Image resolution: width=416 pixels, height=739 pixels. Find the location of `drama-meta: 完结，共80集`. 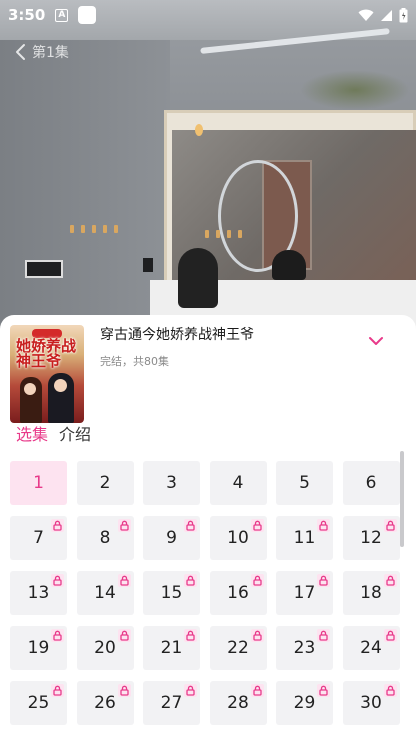

drama-meta: 完结，共80集 is located at coordinates (134, 361).